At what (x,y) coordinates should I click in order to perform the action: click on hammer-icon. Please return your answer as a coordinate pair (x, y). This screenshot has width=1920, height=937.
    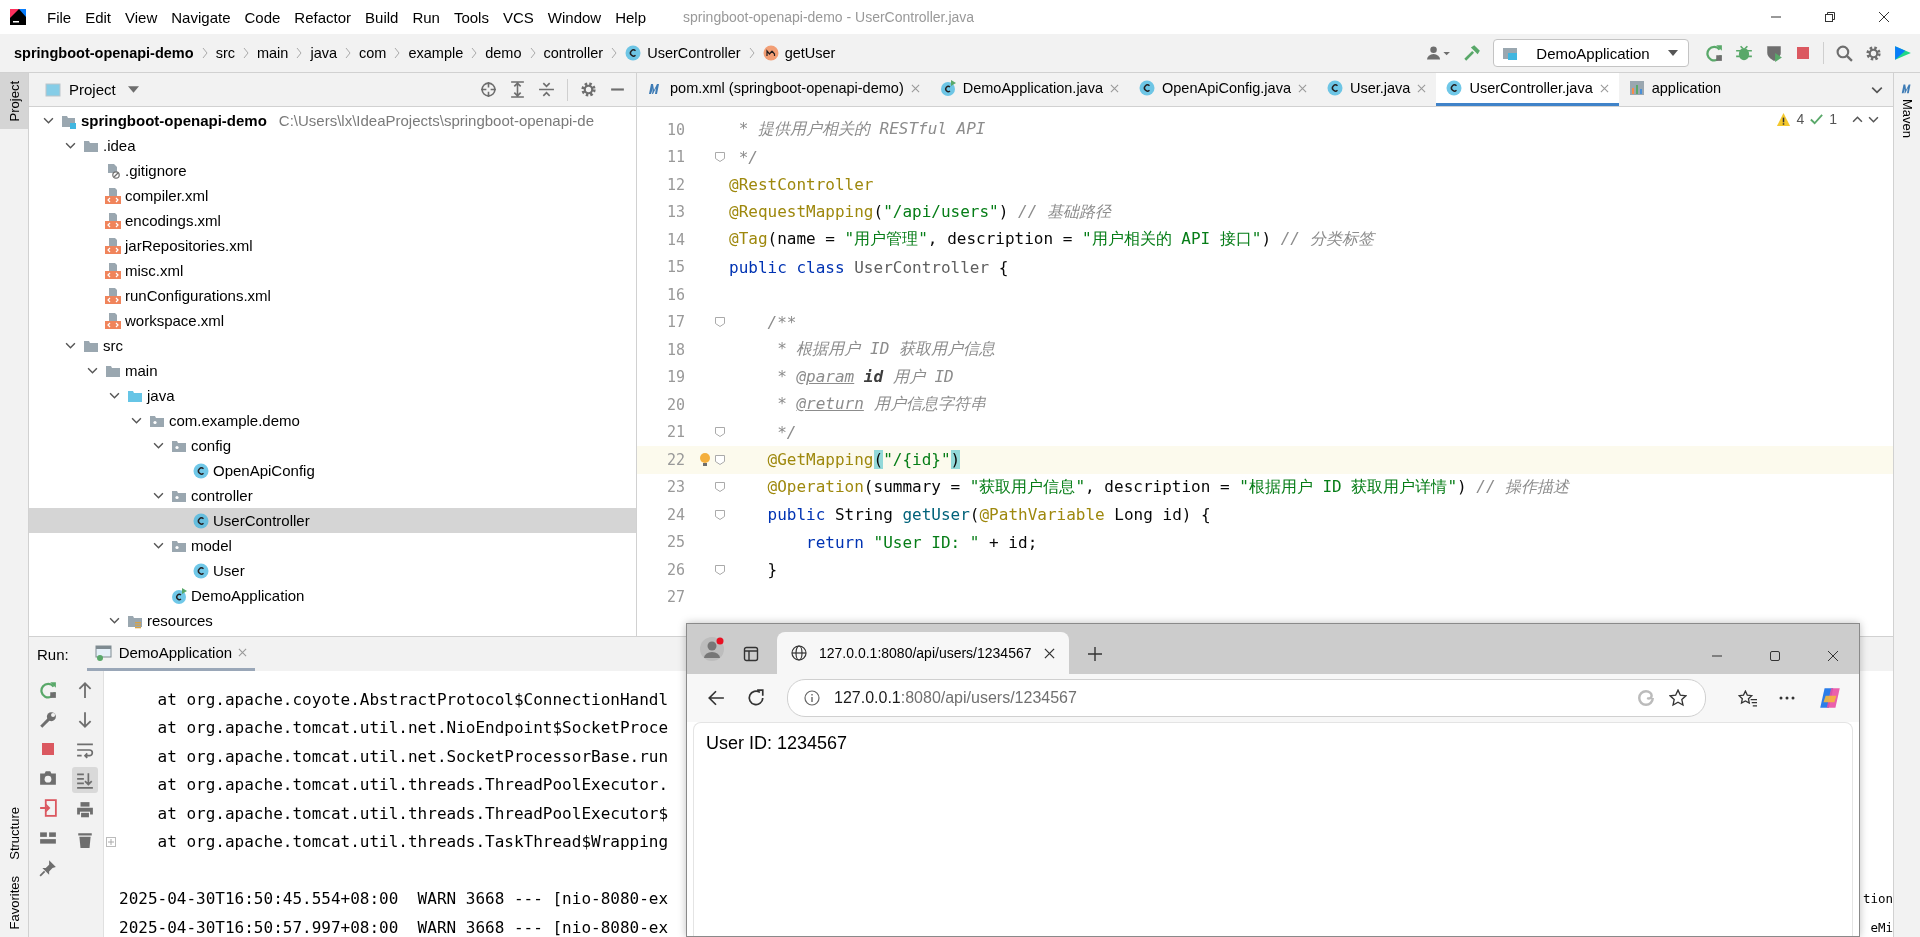
    Looking at the image, I should click on (1472, 53).